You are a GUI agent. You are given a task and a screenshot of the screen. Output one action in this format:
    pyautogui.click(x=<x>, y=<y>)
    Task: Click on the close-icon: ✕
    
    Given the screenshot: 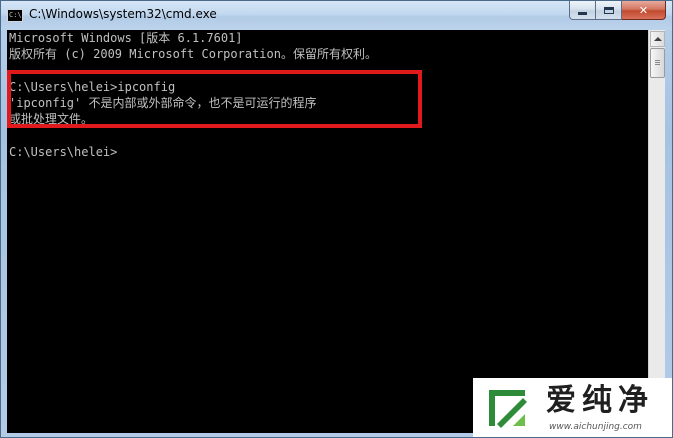 What is the action you would take?
    pyautogui.click(x=643, y=10)
    